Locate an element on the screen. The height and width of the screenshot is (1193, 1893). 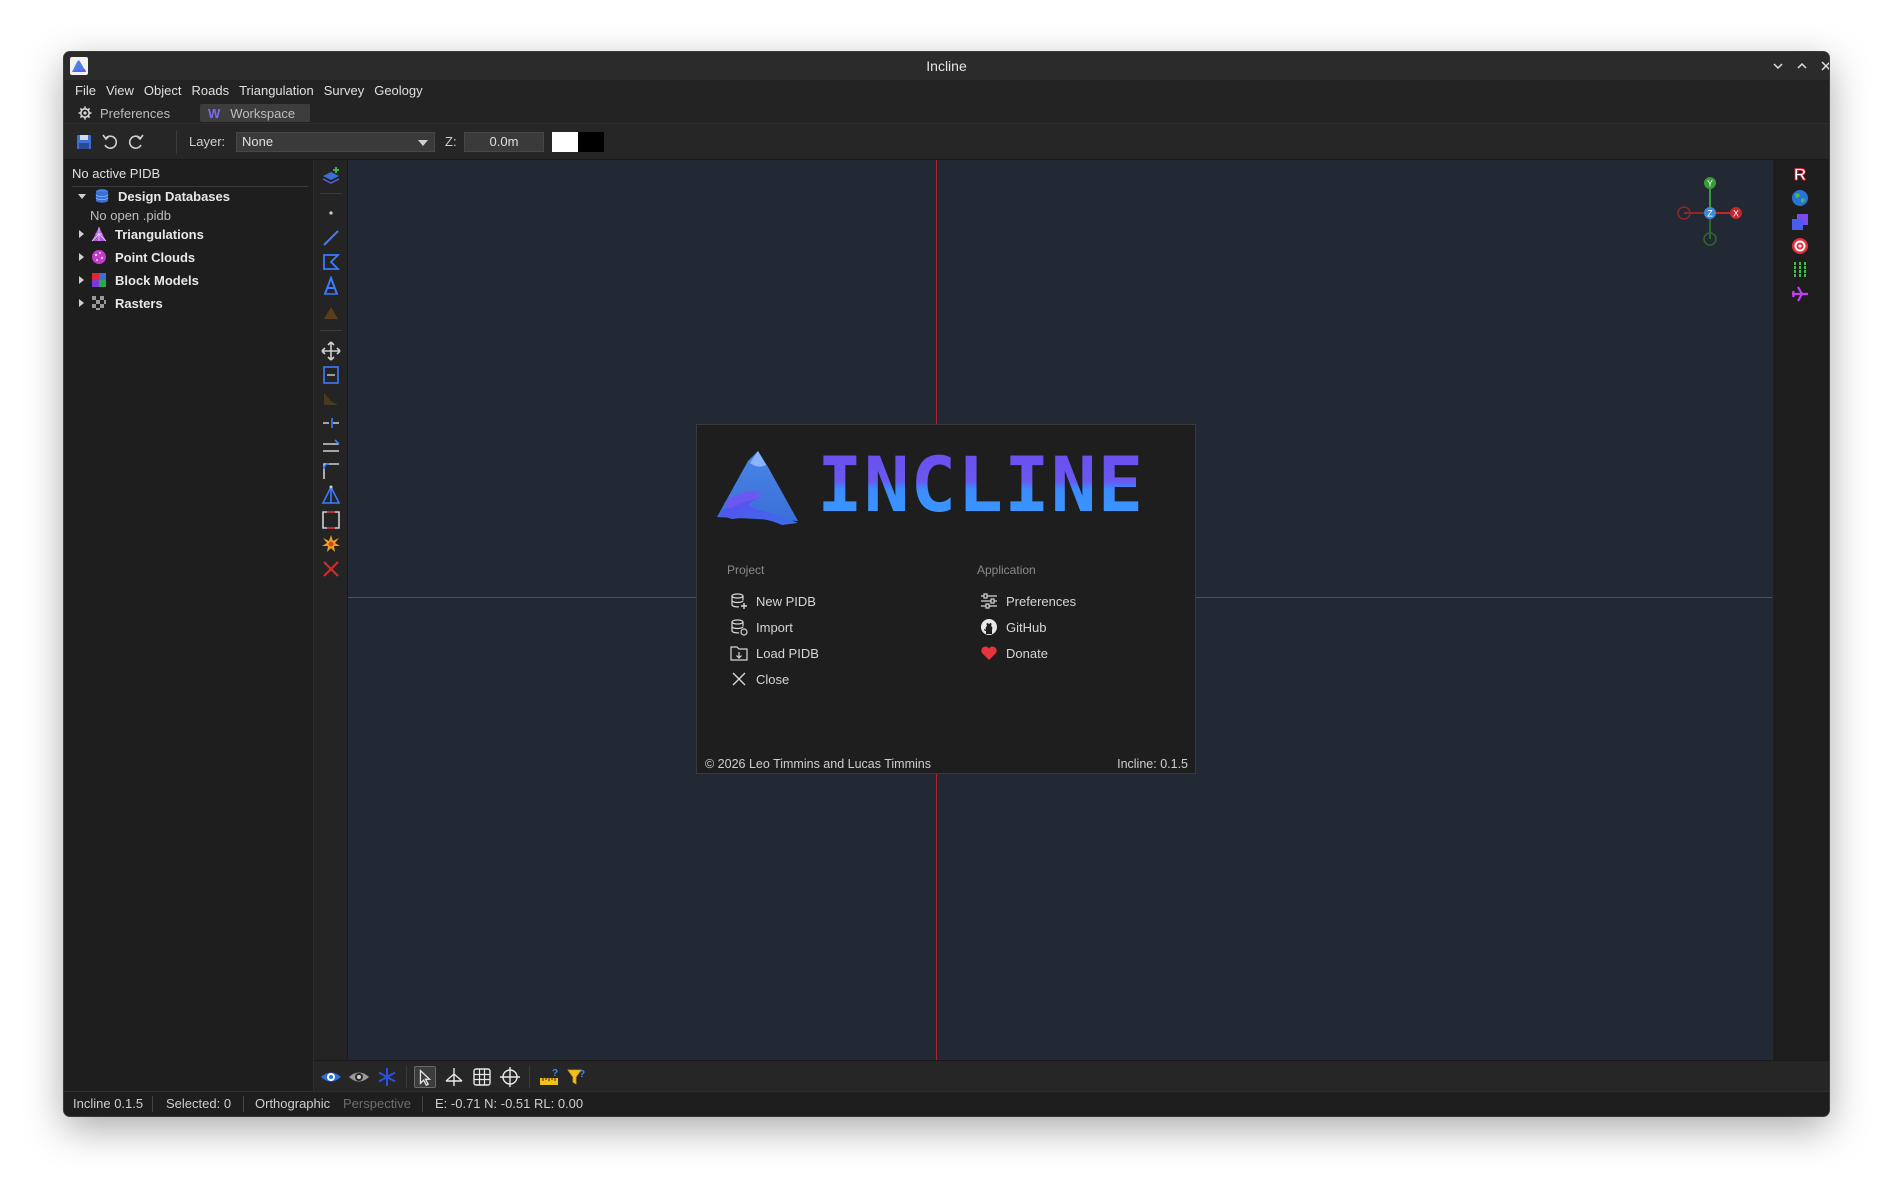
explode-tool-icon is located at coordinates (331, 544).